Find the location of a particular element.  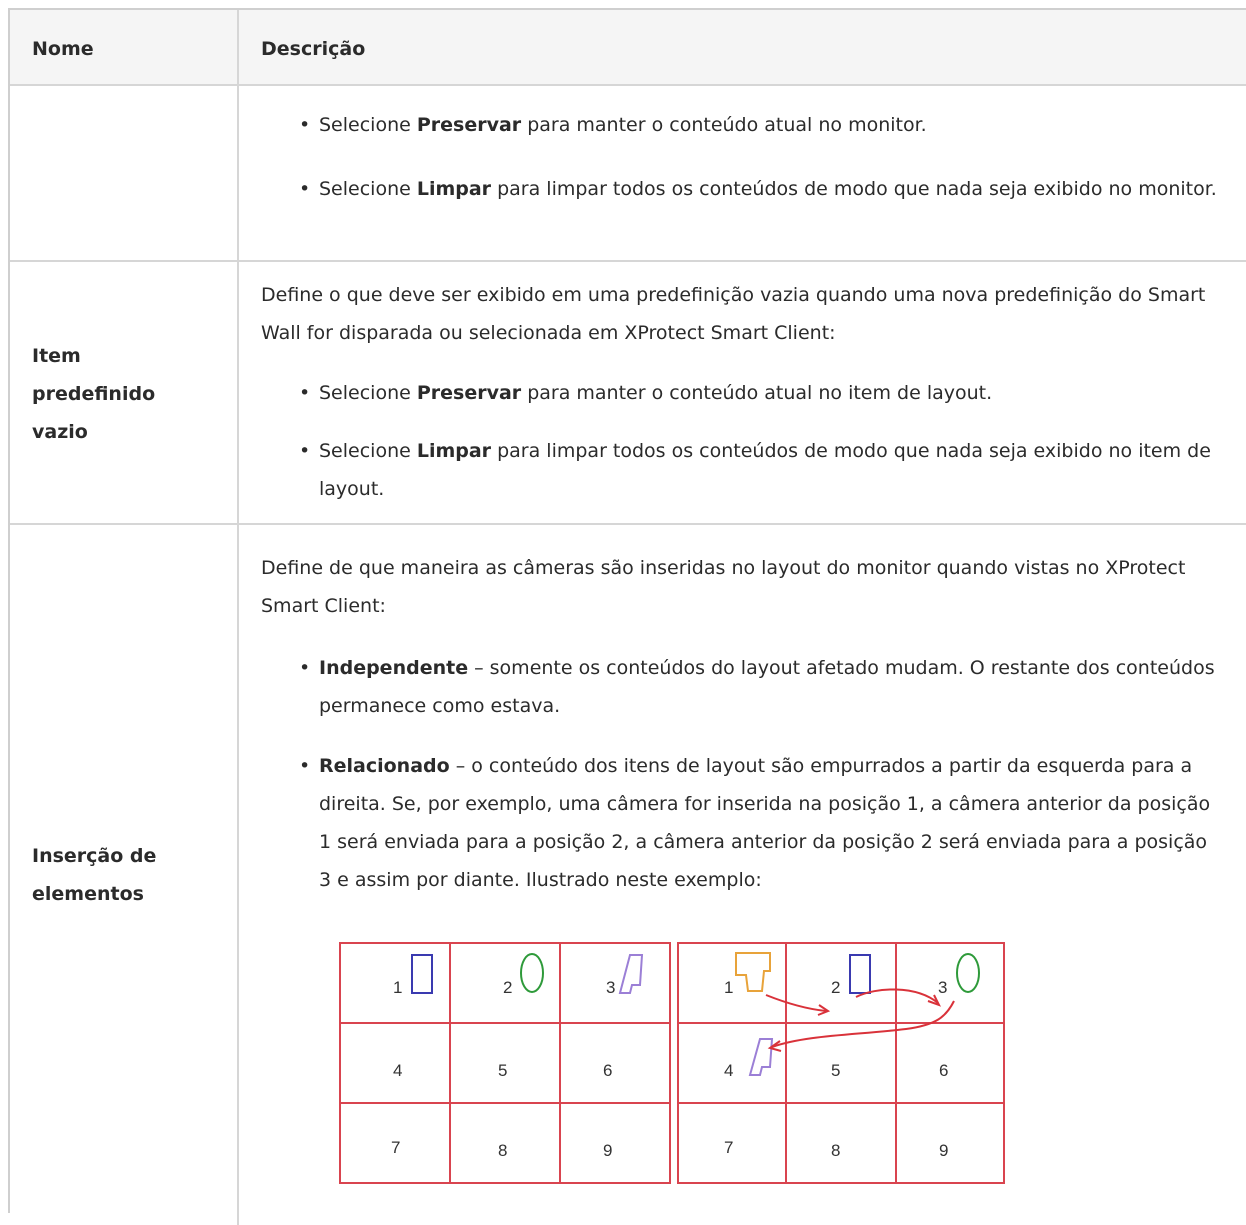

row-name-cell: Inserção de elementos is located at coordinates (124, 875).